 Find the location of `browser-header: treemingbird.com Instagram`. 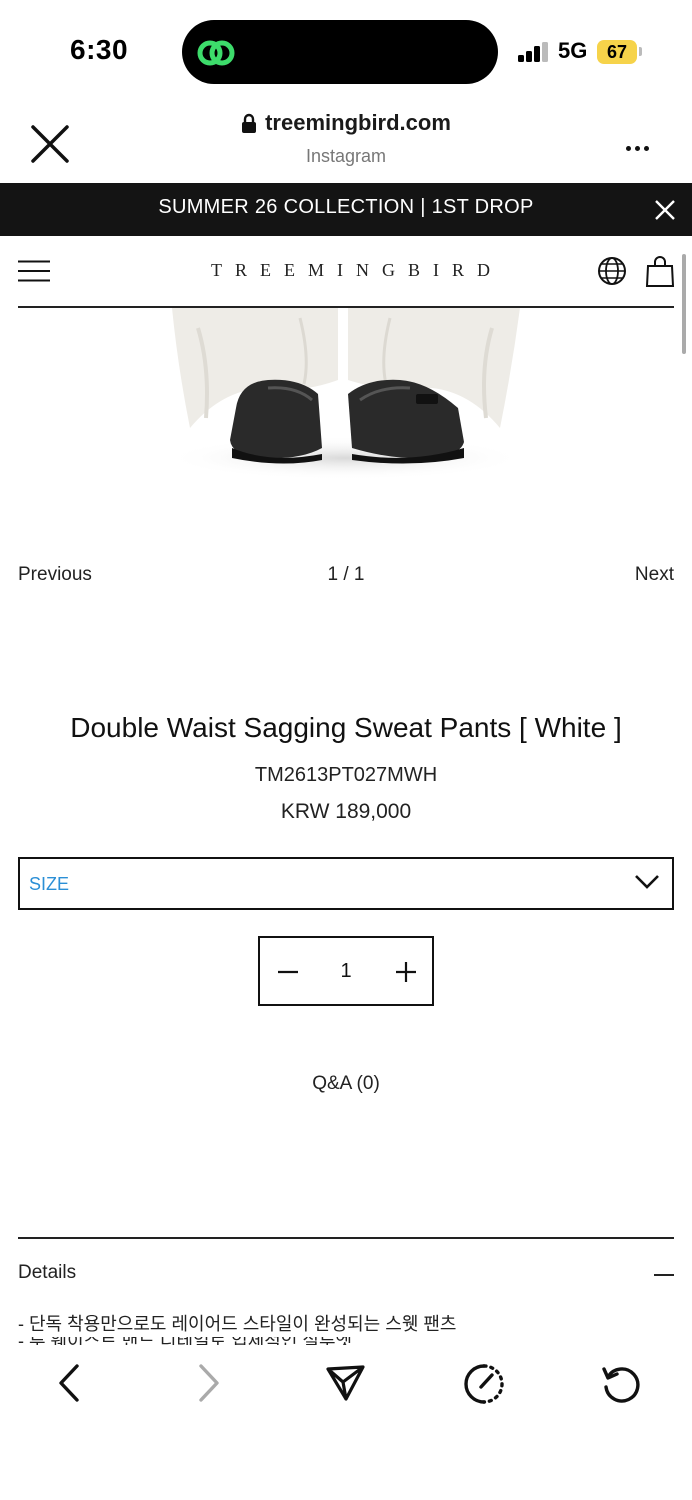

browser-header: treemingbird.com Instagram is located at coordinates (346, 141).